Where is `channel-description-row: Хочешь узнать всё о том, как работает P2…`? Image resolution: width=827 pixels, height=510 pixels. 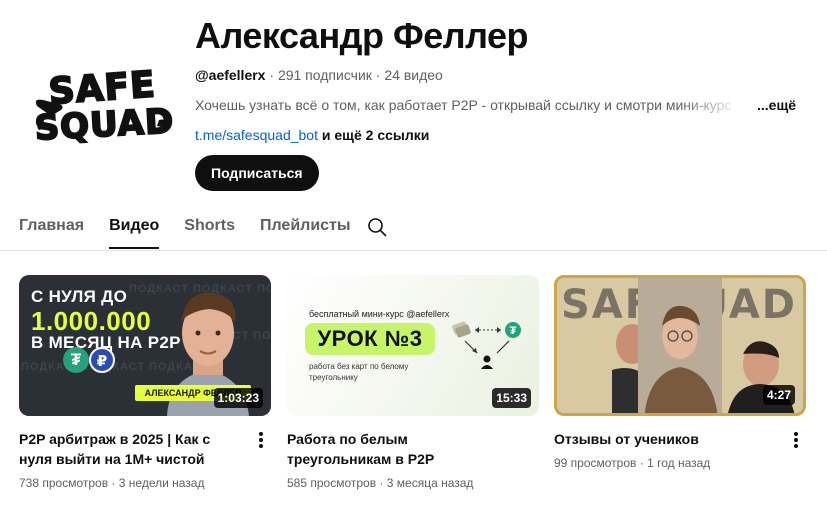 channel-description-row: Хочешь узнать всё о том, как работает P2… is located at coordinates (505, 105).